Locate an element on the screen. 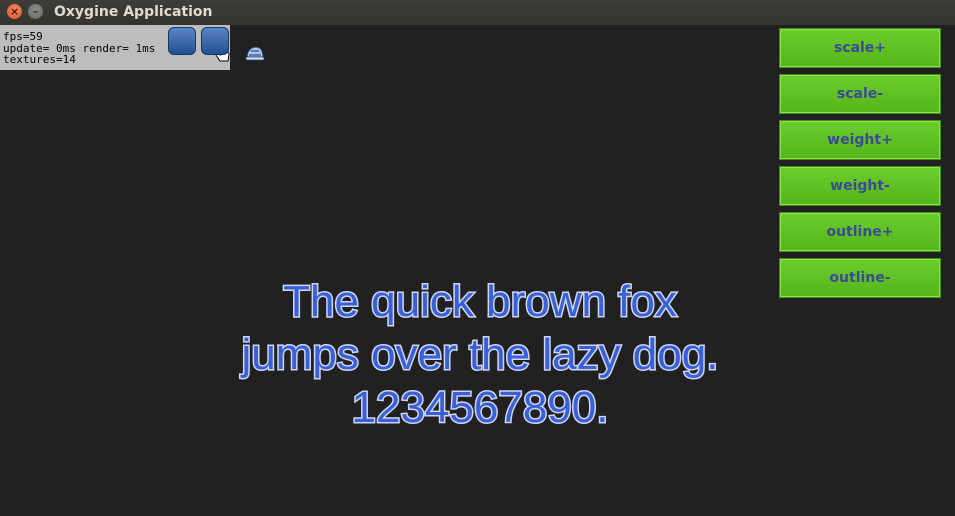  minimize-icon: – is located at coordinates (35, 11).